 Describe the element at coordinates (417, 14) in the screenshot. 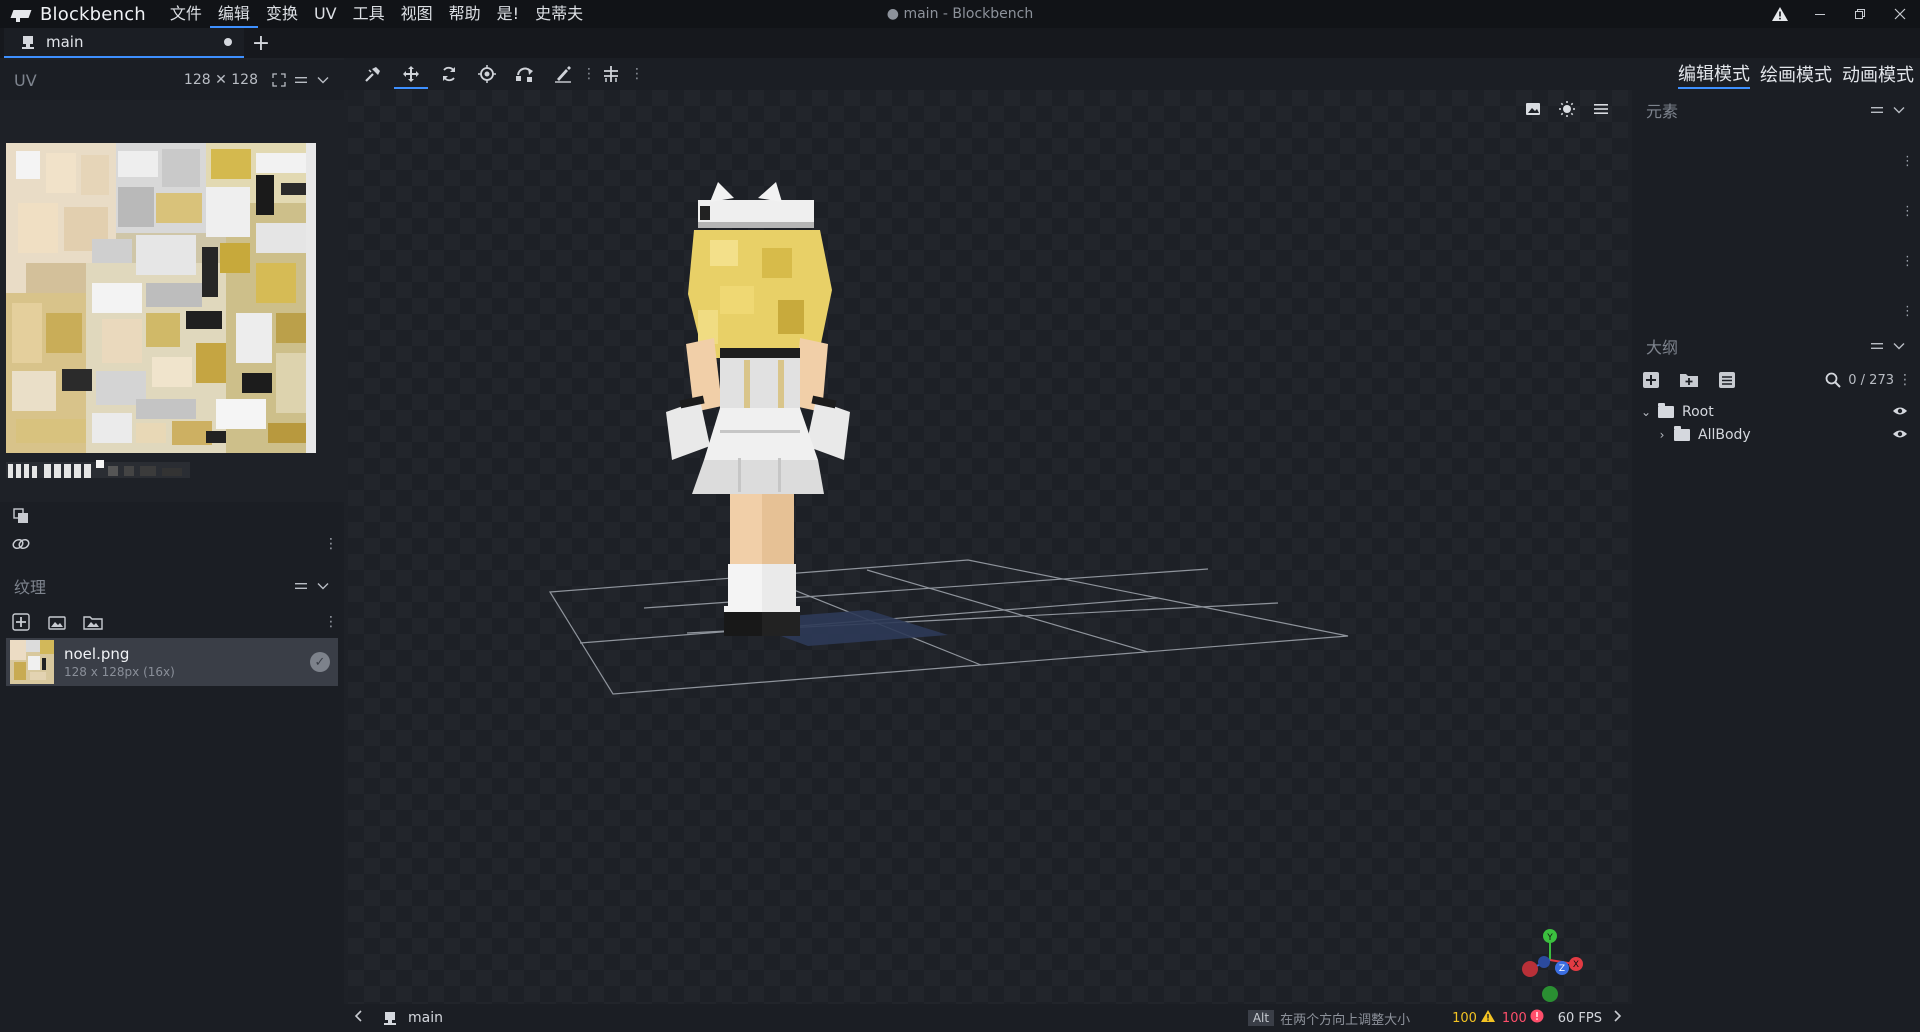

I see `menu-view: 视图` at that location.